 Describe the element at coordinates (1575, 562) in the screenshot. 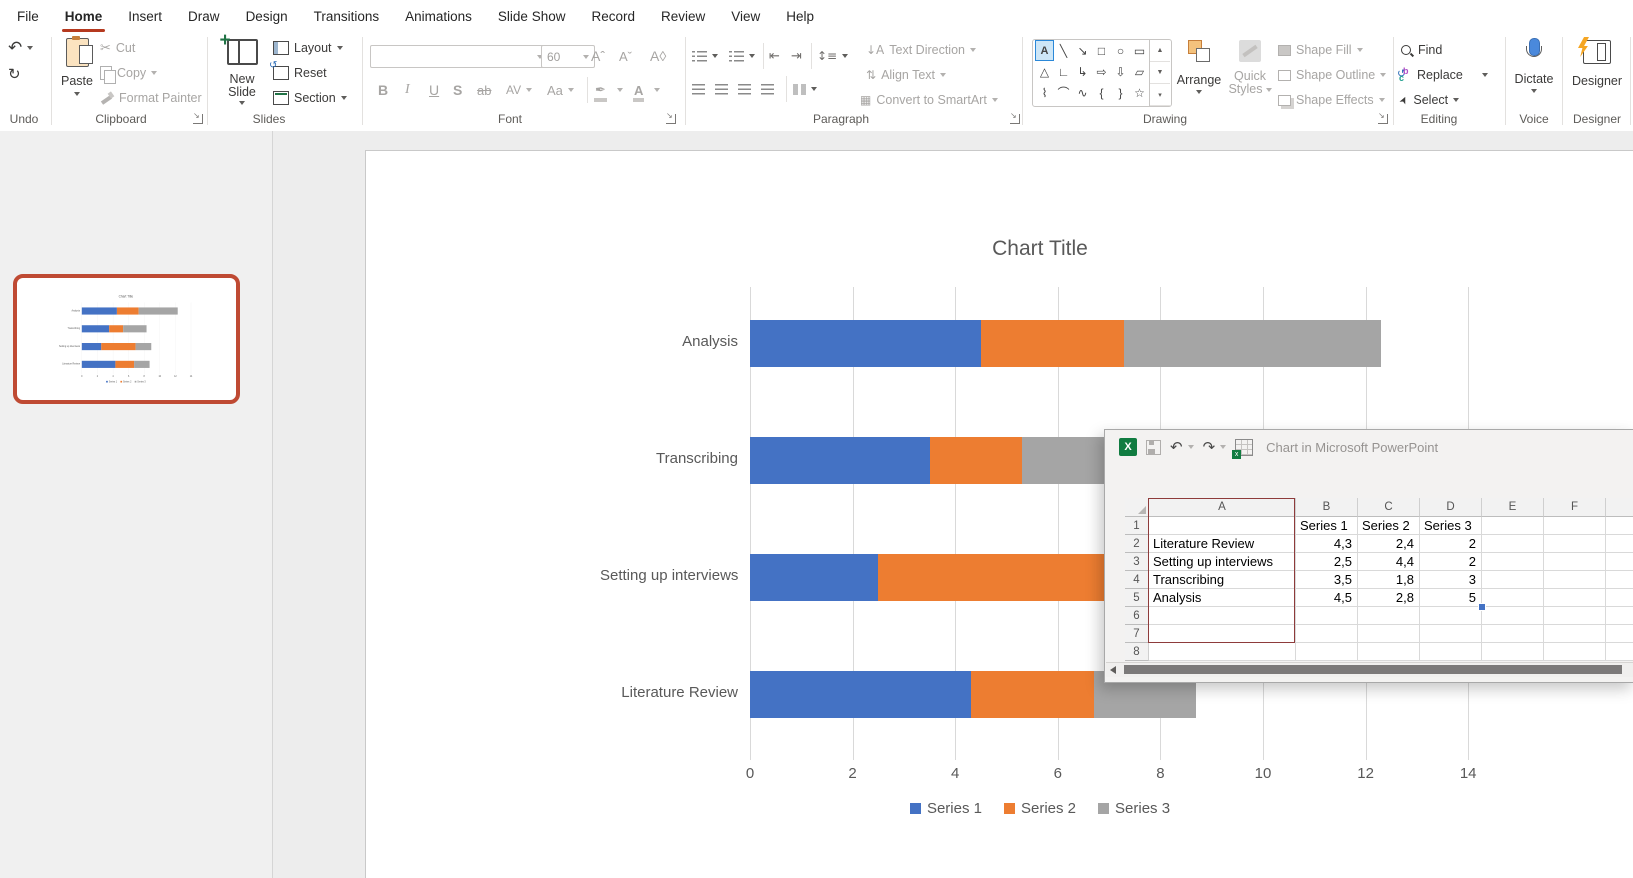

I see `cell-F3` at that location.